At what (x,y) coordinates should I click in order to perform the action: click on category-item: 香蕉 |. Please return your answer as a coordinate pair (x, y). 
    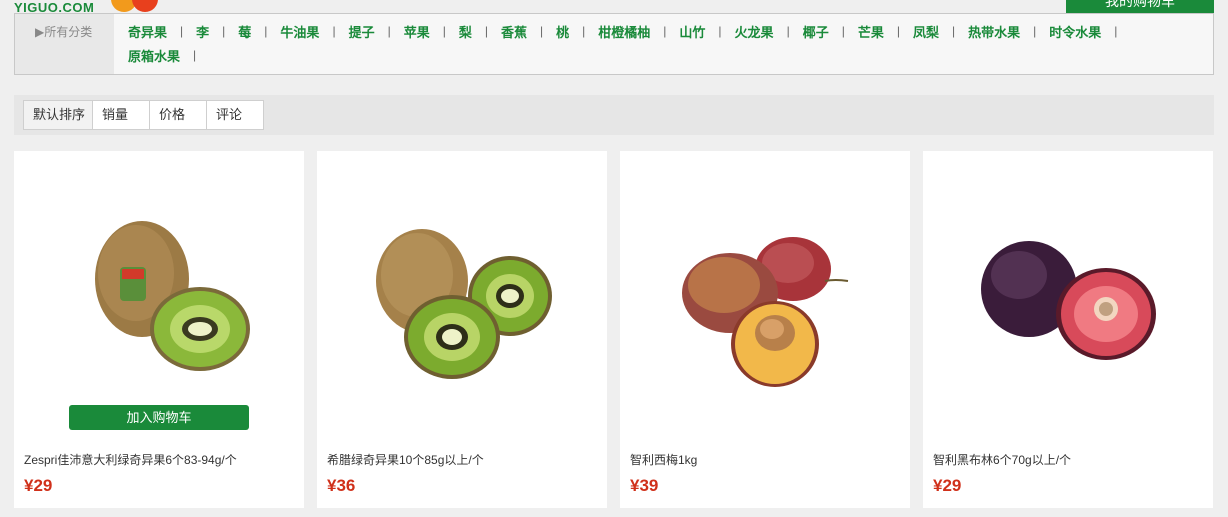
    Looking at the image, I should click on (528, 31).